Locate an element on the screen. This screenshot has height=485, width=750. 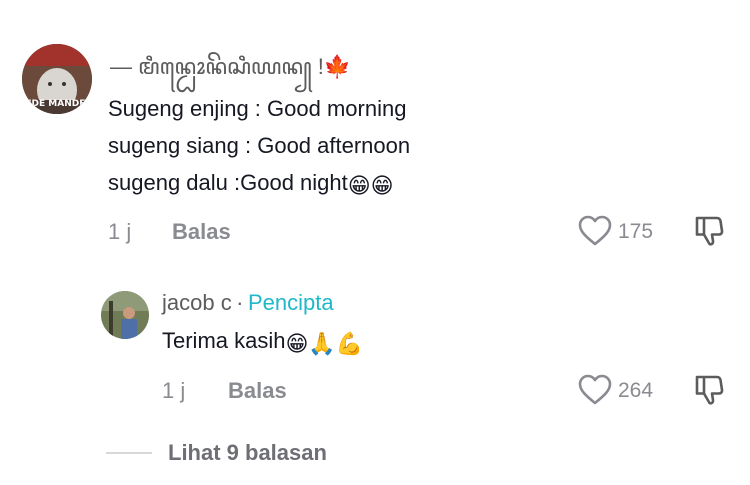
reply-text-line: Terima kasih😁🙏💪 is located at coordinates (262, 342).